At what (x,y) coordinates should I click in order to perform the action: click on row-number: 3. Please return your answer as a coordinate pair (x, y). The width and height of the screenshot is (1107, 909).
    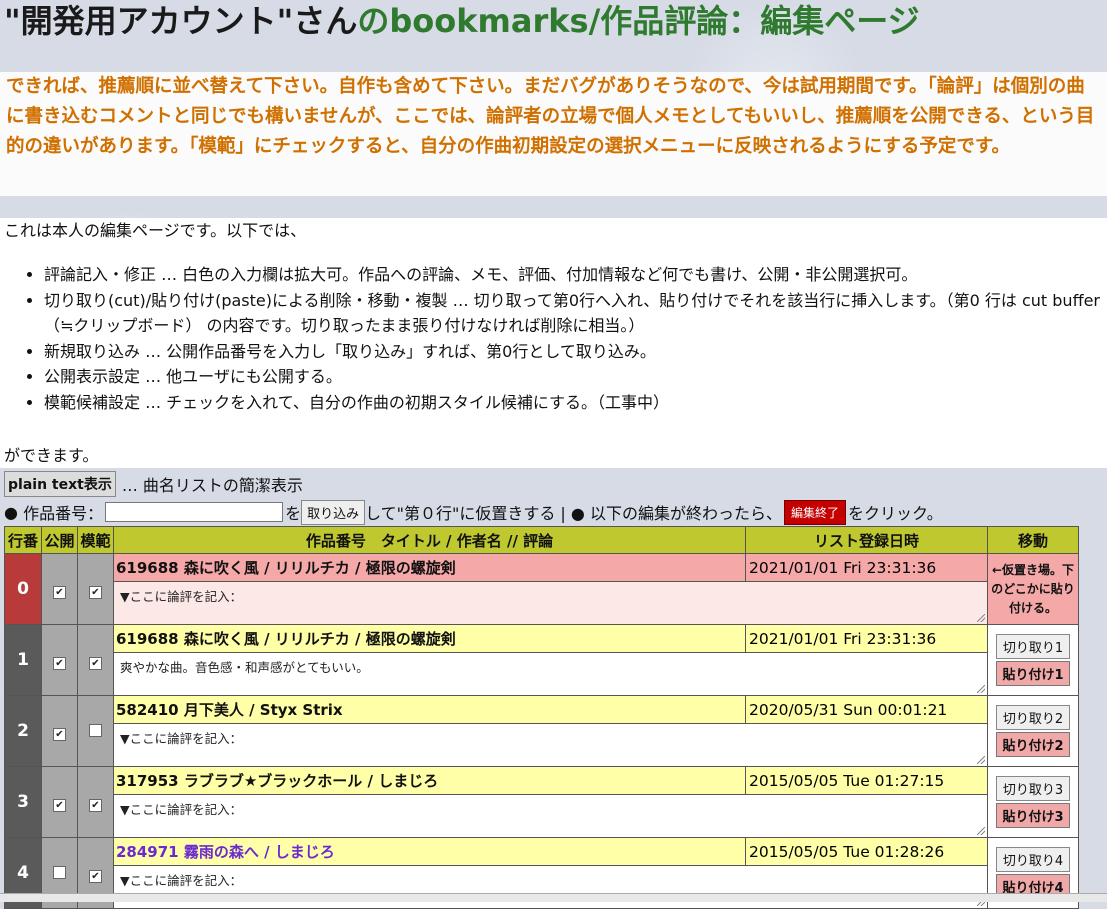
    Looking at the image, I should click on (23, 802).